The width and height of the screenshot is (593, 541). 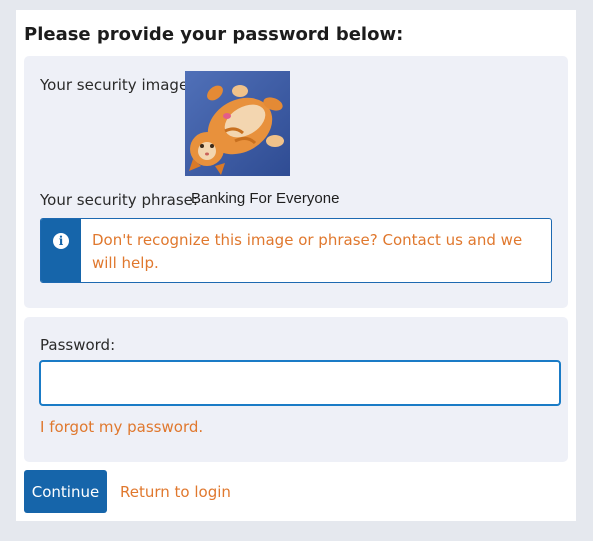 What do you see at coordinates (237, 123) in the screenshot?
I see `security-image` at bounding box center [237, 123].